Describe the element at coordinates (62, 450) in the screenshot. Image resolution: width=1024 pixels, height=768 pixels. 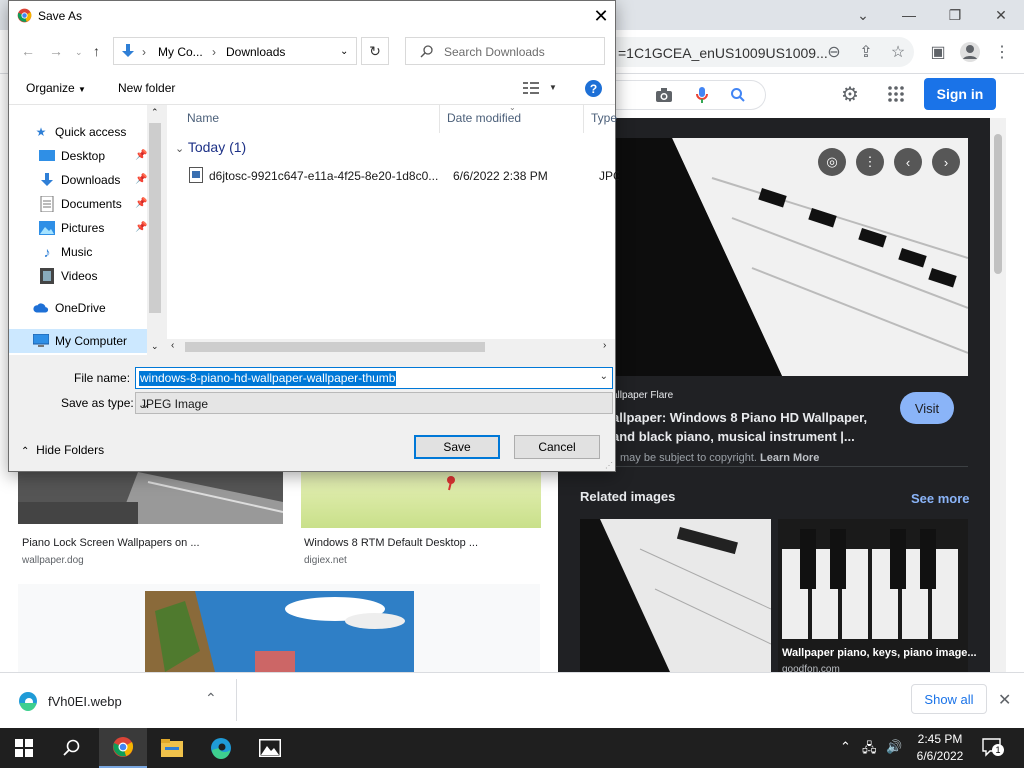
I see `hide-folders-toggle: ⌃ Hide Folders` at that location.